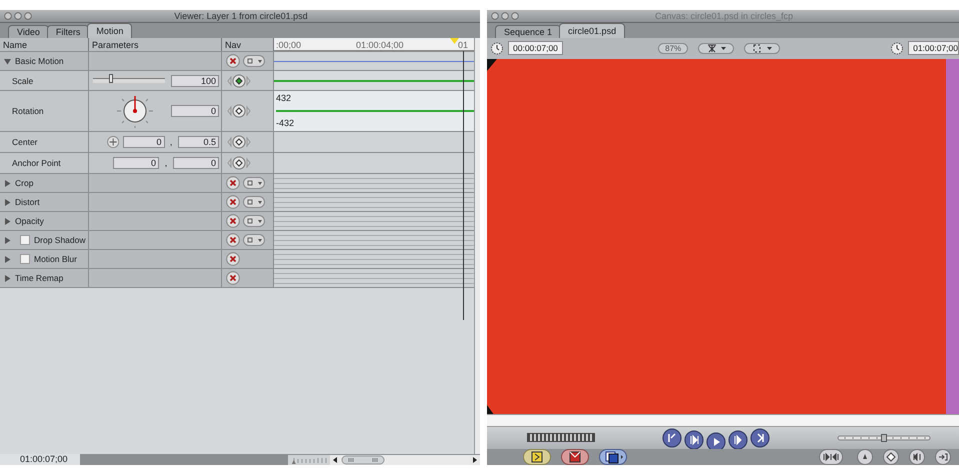 Image resolution: width=959 pixels, height=475 pixels. Describe the element at coordinates (36, 163) in the screenshot. I see `row-label: Anchor Point` at that location.